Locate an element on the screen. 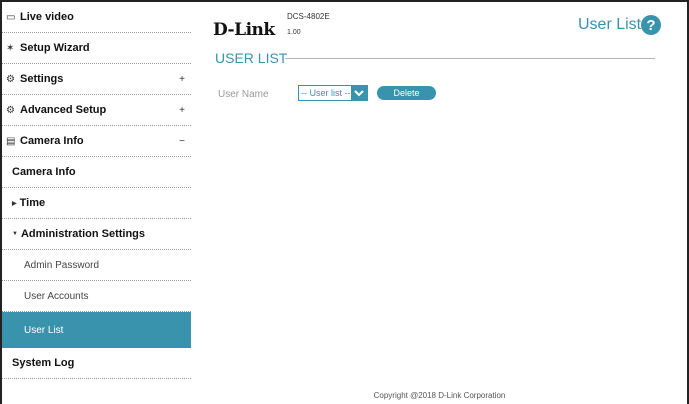 The height and width of the screenshot is (404, 689). advanced-gear-icon: ⚙ is located at coordinates (10, 110).